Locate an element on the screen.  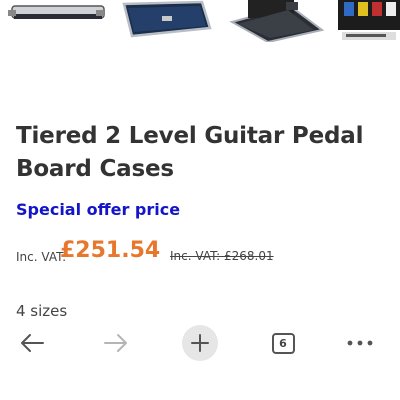
pedal-board-case-with-pedals-image is located at coordinates (369, 21).